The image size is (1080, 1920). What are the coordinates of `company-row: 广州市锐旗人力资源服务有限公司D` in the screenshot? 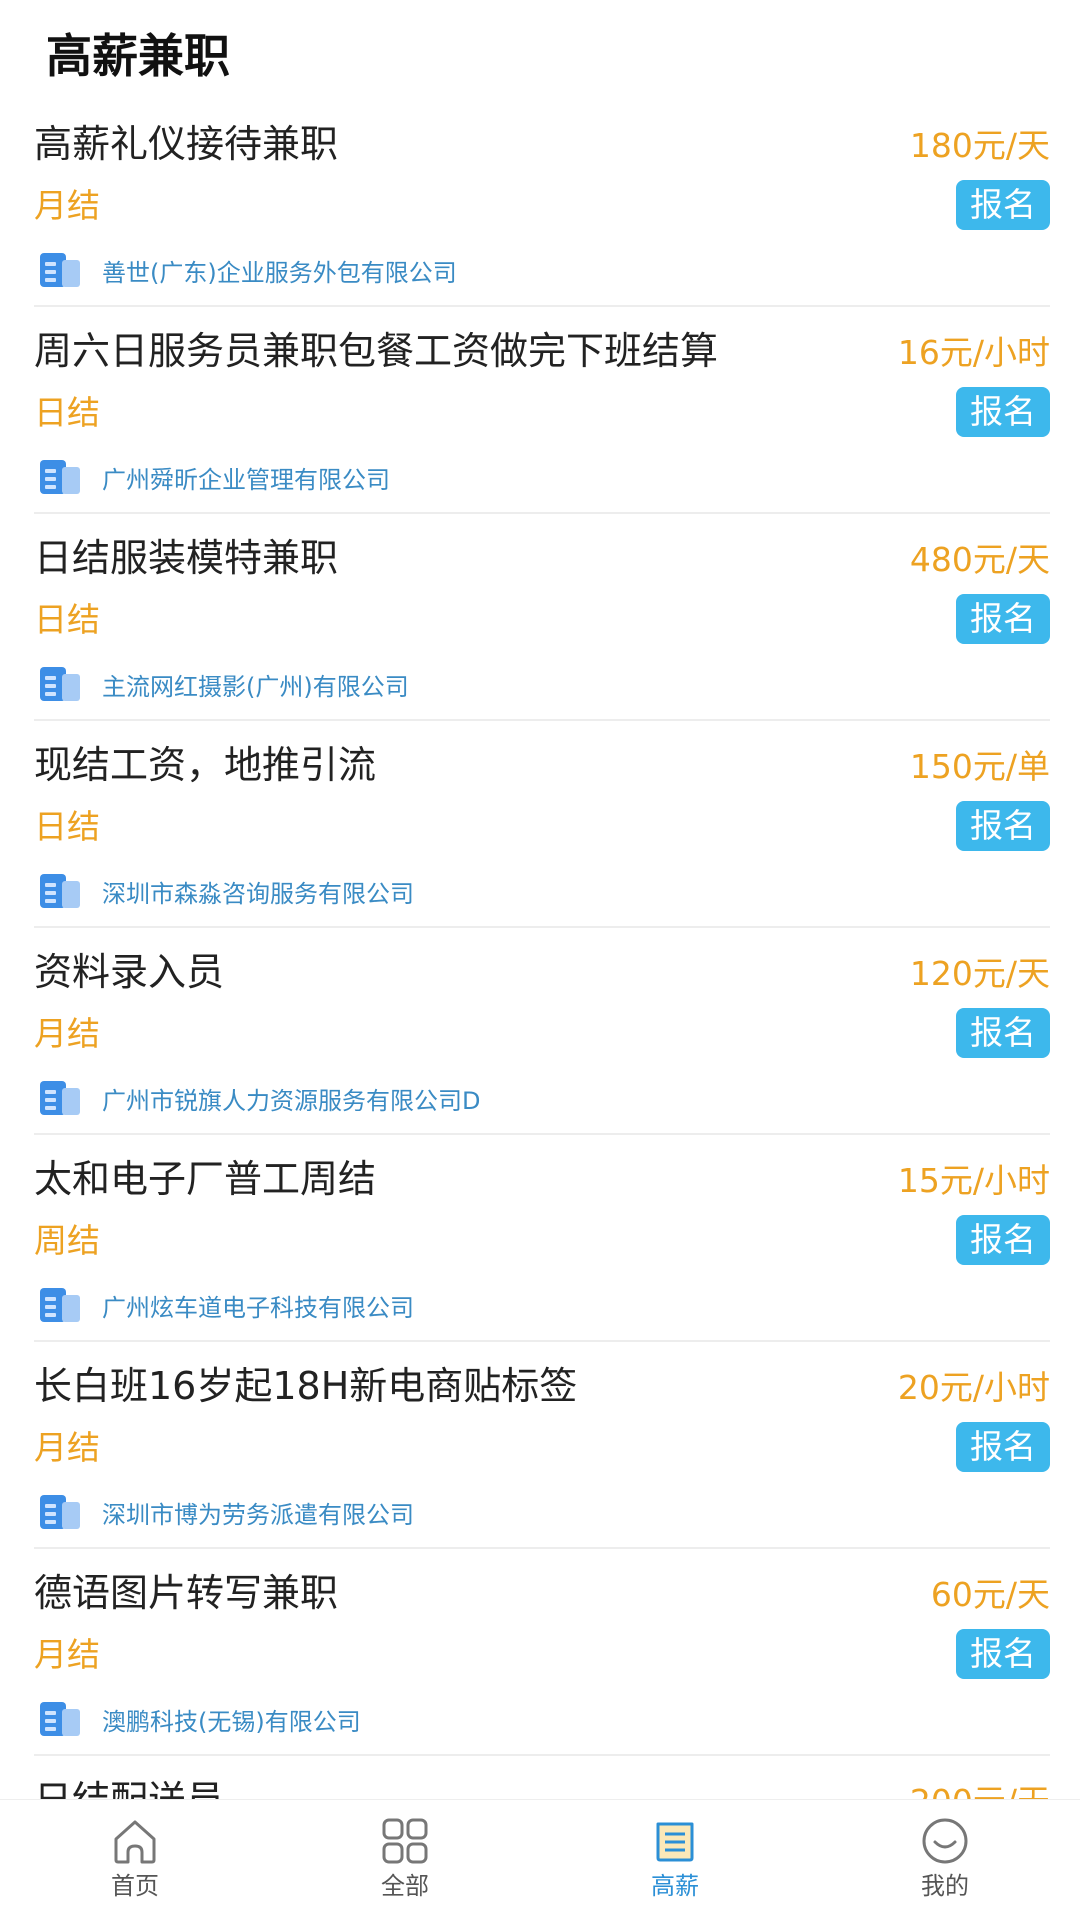 It's located at (259, 1098).